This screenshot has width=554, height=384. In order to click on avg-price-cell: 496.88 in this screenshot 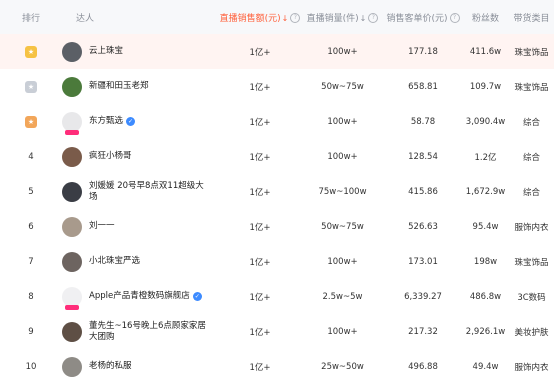, I will do `click(423, 366)`.